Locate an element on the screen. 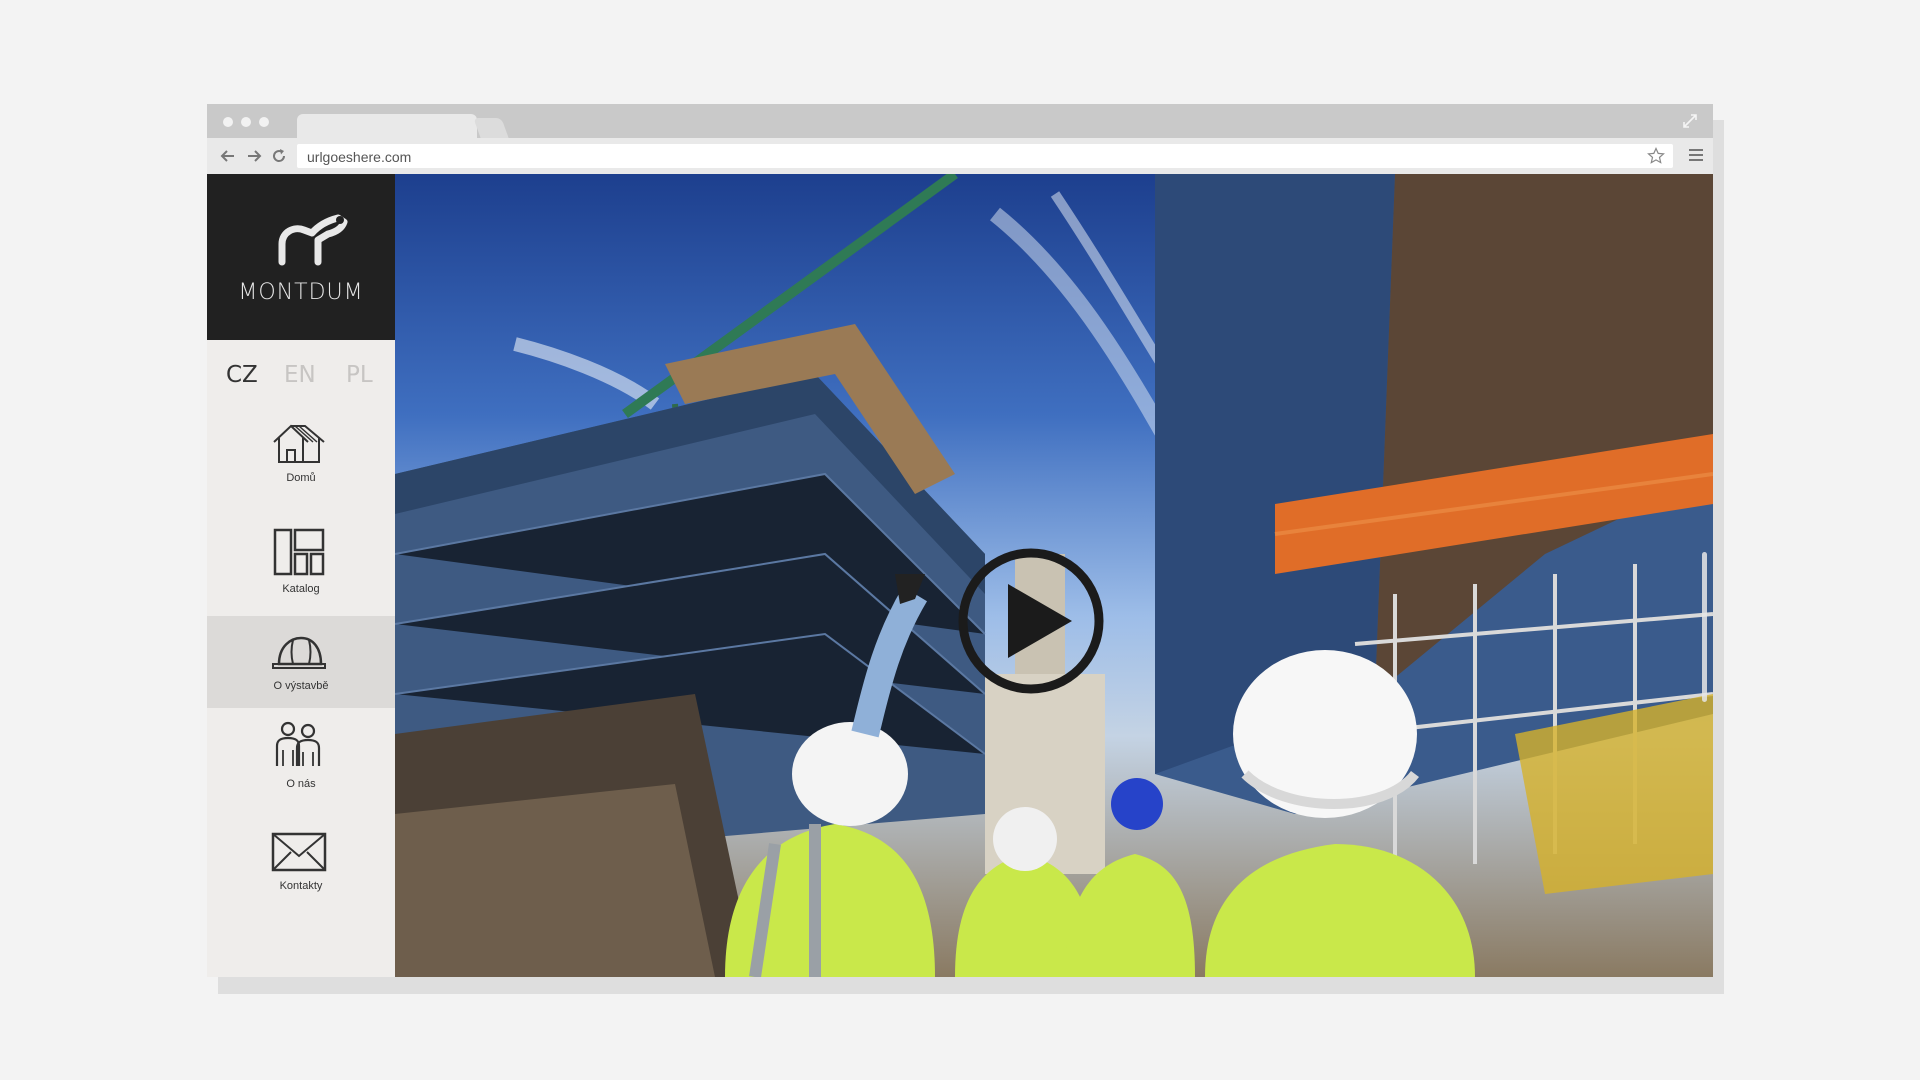  play-icon is located at coordinates (1031, 621).